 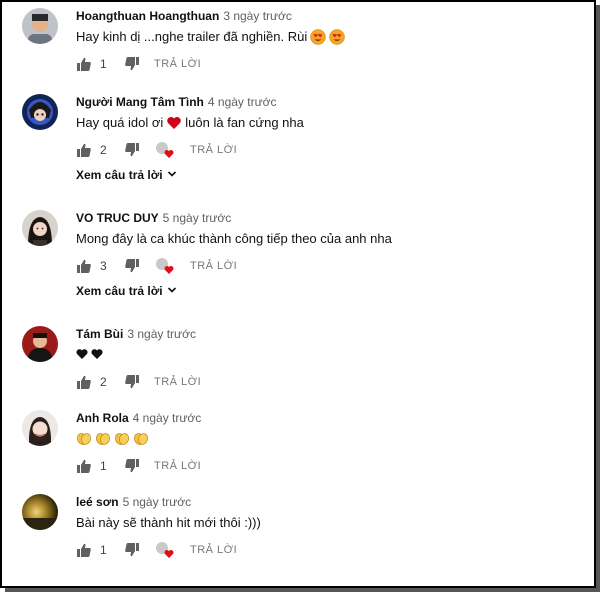 What do you see at coordinates (120, 122) in the screenshot?
I see `comment-text-content: Hay quá idol ơi` at bounding box center [120, 122].